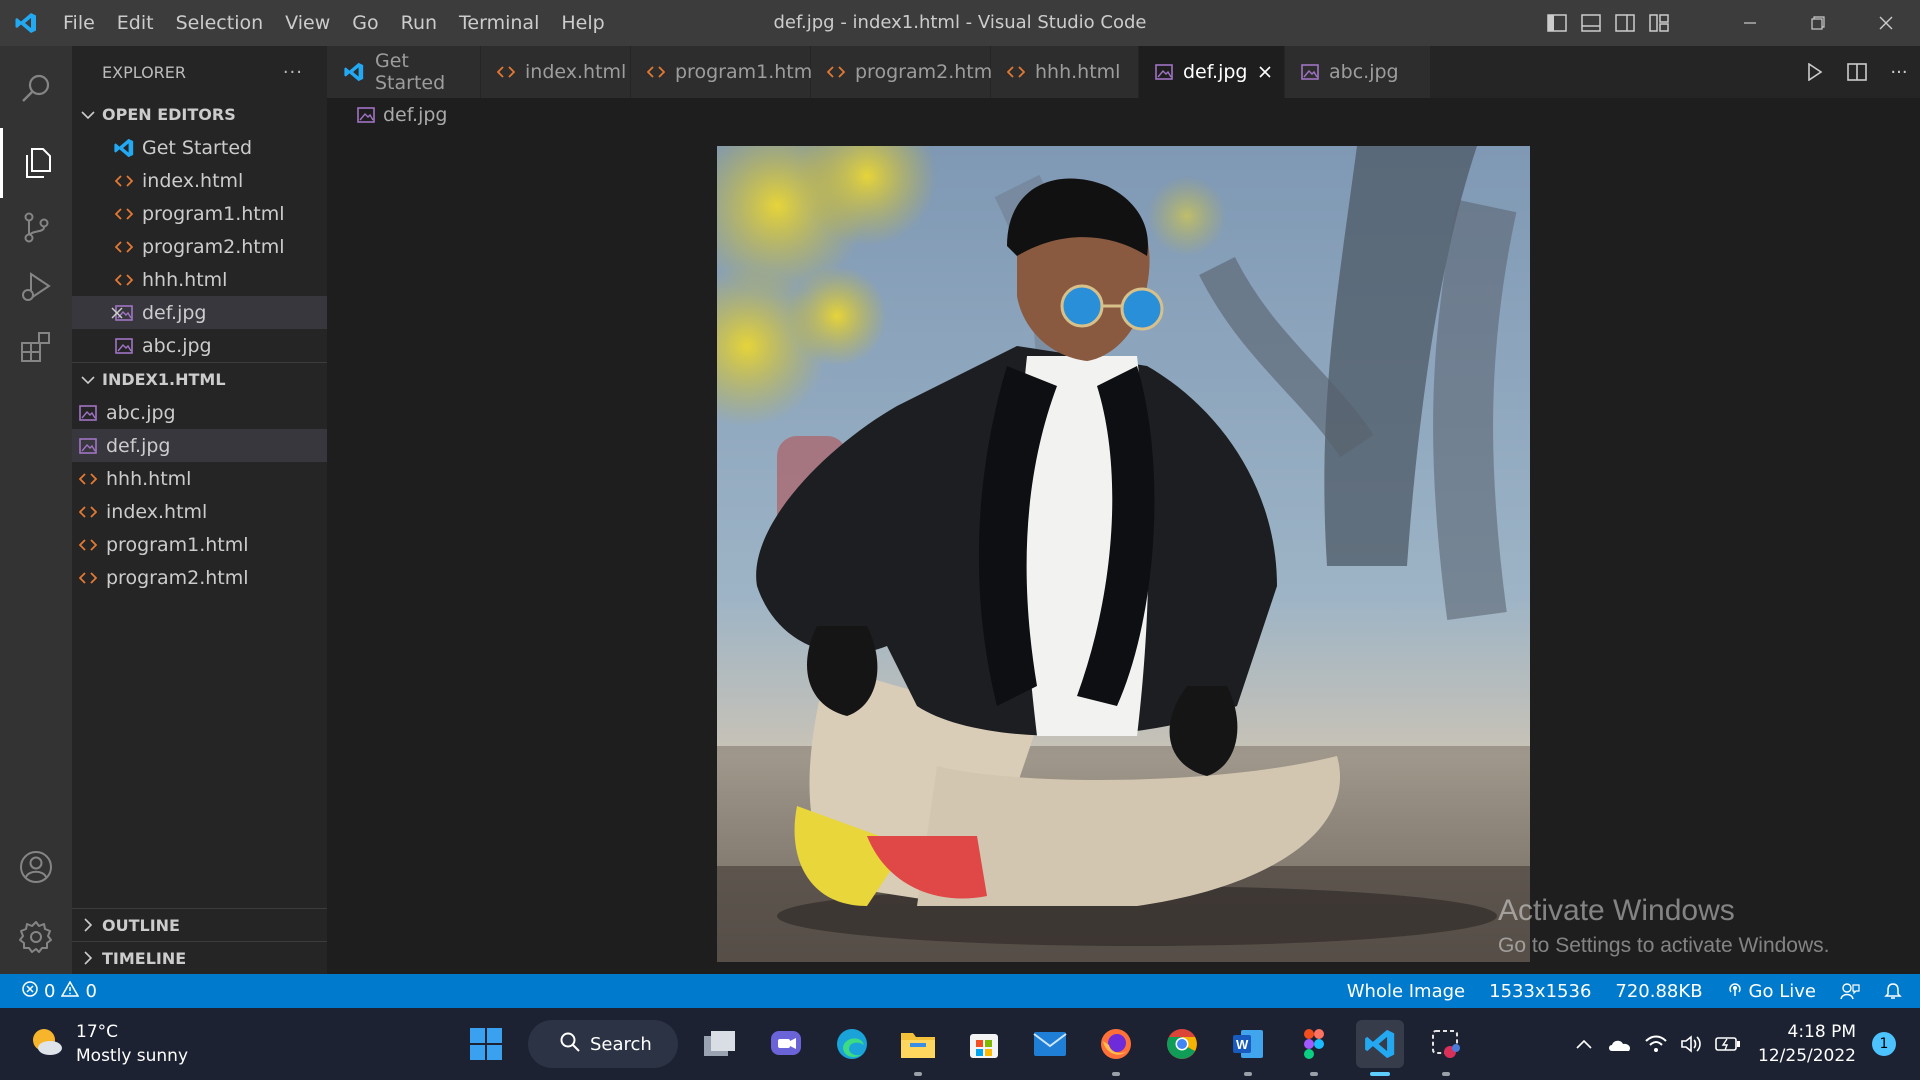 Image resolution: width=1920 pixels, height=1080 pixels. I want to click on clock: 4:18 PM 12/25/2022, so click(1807, 1044).